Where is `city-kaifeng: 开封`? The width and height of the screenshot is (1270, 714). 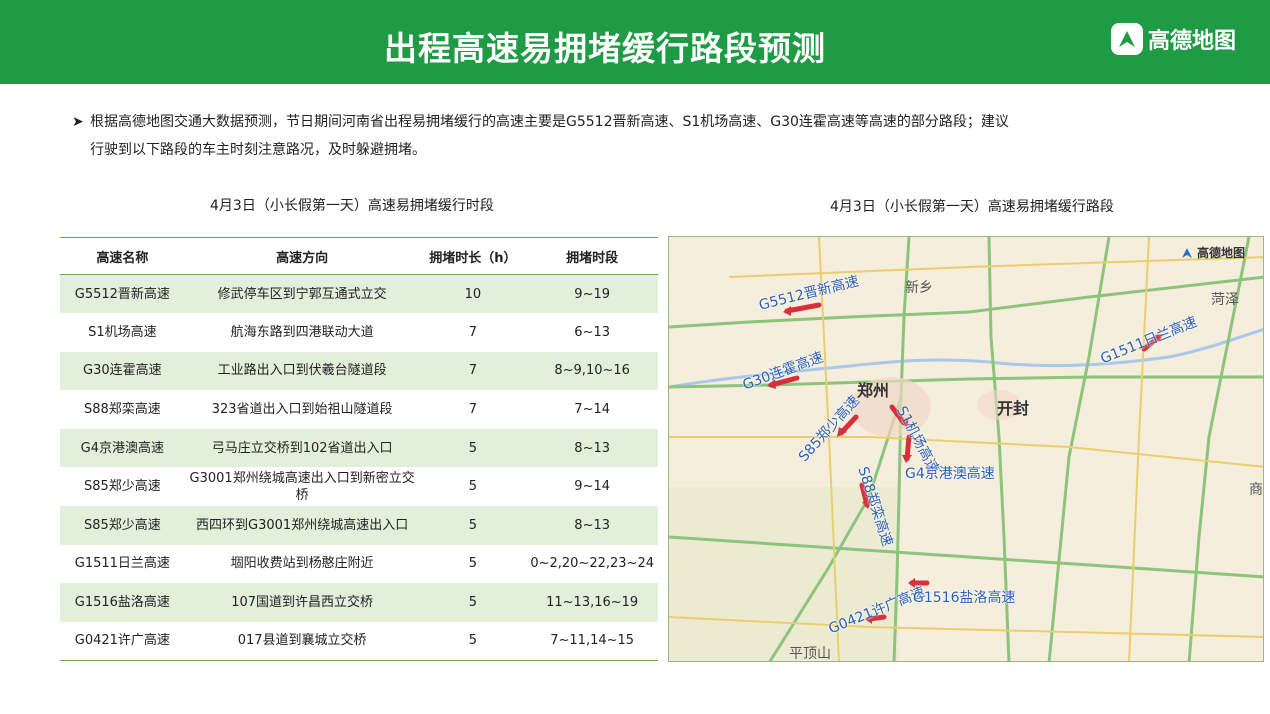
city-kaifeng: 开封 is located at coordinates (1013, 408).